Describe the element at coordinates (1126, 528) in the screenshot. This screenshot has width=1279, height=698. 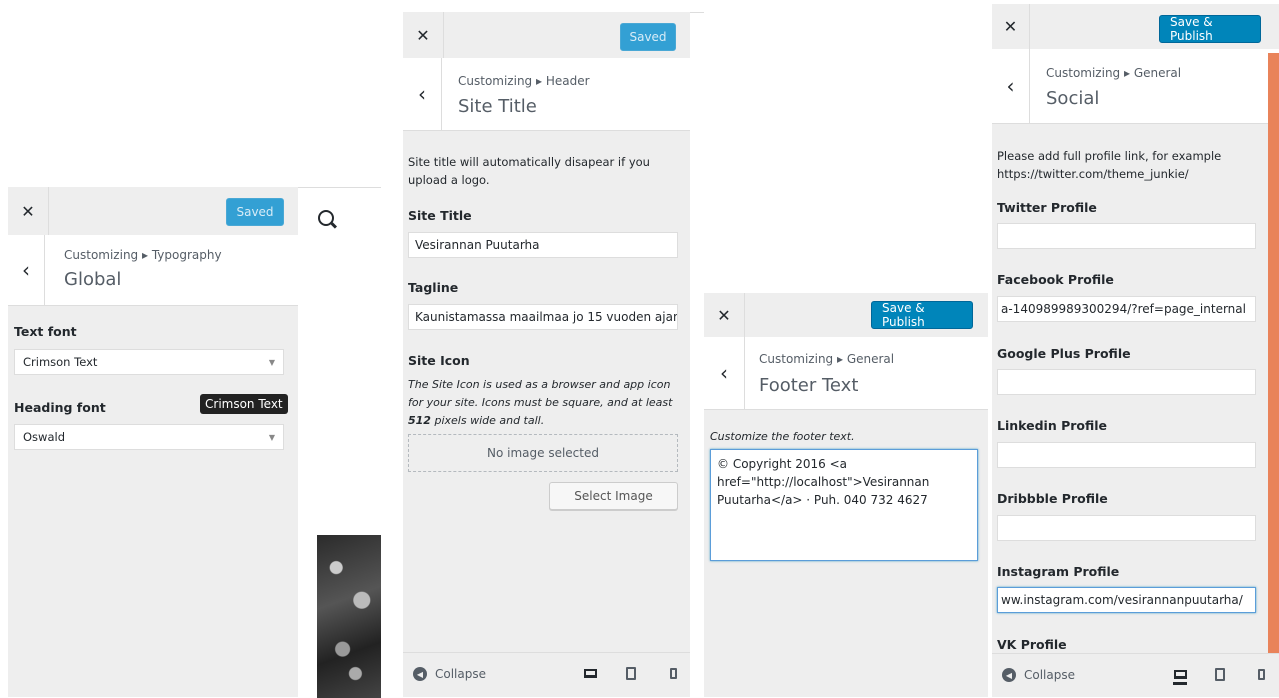
I see `dribbble-input` at that location.